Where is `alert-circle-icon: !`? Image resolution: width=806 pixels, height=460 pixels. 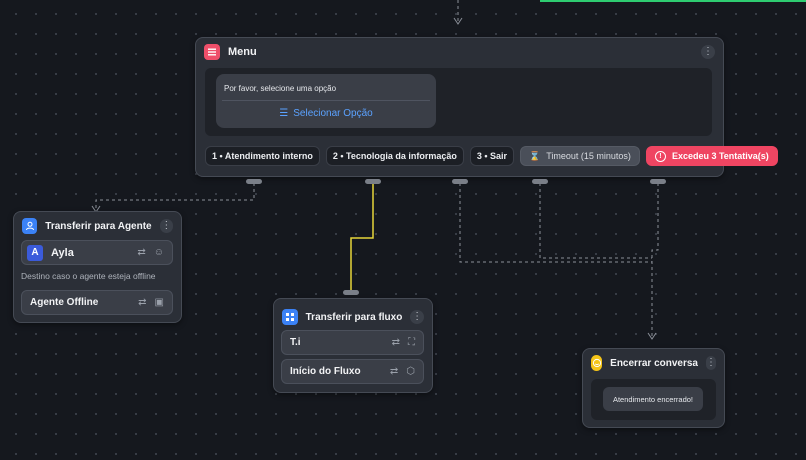 alert-circle-icon: ! is located at coordinates (660, 156).